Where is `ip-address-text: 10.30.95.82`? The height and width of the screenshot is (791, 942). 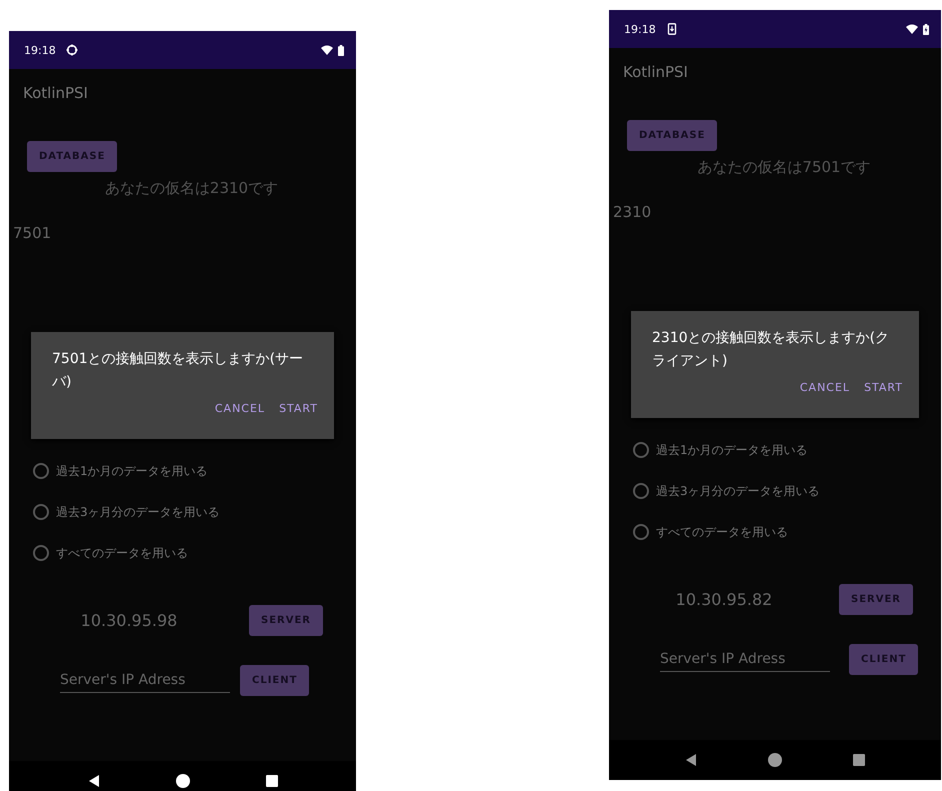 ip-address-text: 10.30.95.82 is located at coordinates (724, 599).